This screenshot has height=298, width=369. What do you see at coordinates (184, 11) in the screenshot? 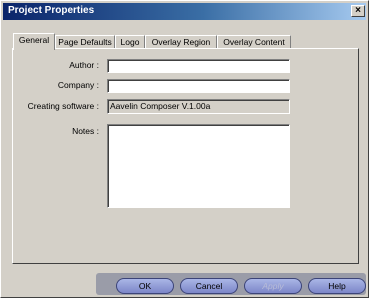
I see `title-bar: Project Properties ×` at bounding box center [184, 11].